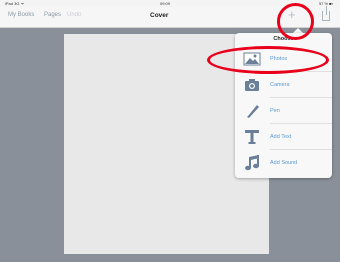  Describe the element at coordinates (268, 60) in the screenshot. I see `annotation-ellipse-photos` at that location.